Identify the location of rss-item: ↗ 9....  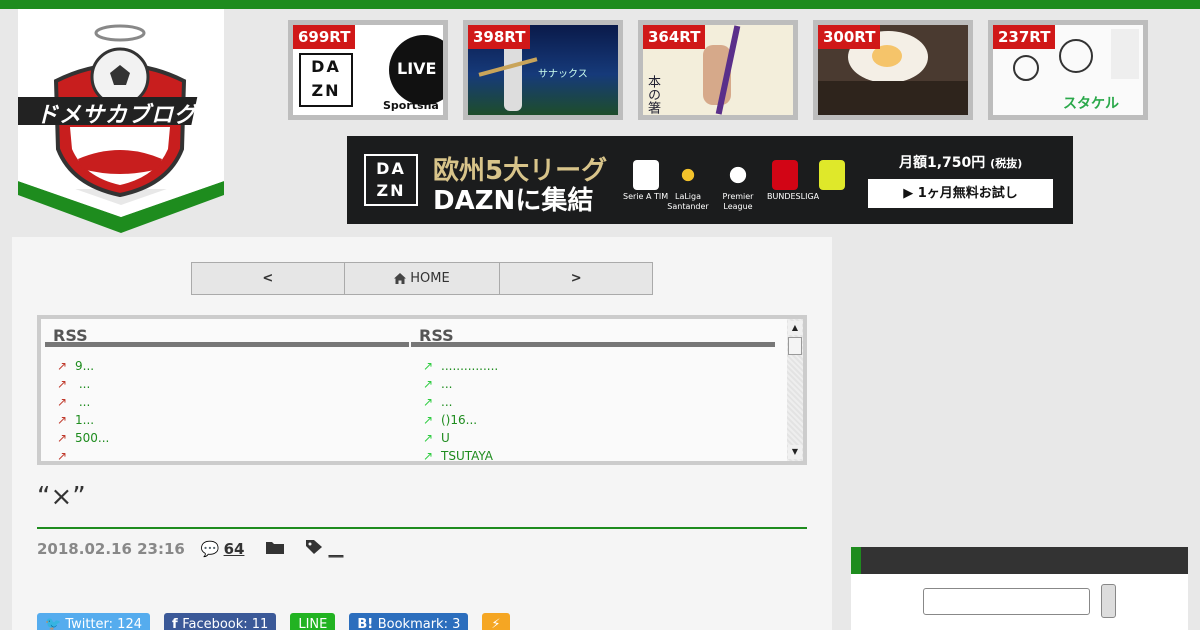
(233, 366).